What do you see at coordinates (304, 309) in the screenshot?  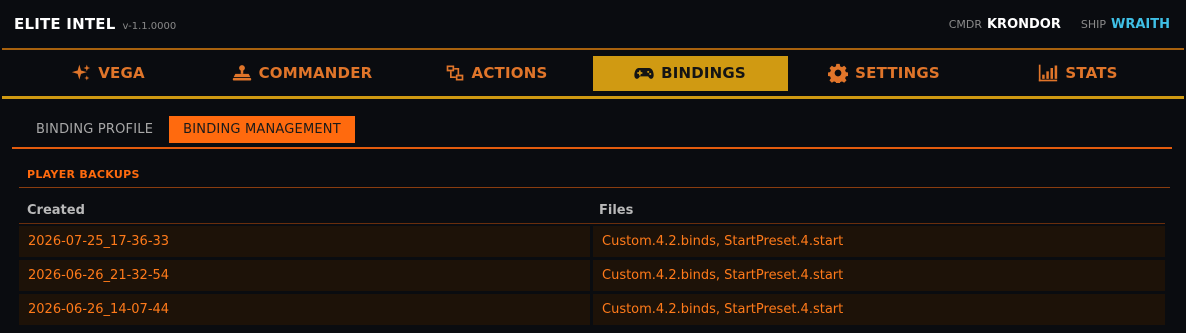 I see `cell-created: 2026-06-26_14-07-44` at bounding box center [304, 309].